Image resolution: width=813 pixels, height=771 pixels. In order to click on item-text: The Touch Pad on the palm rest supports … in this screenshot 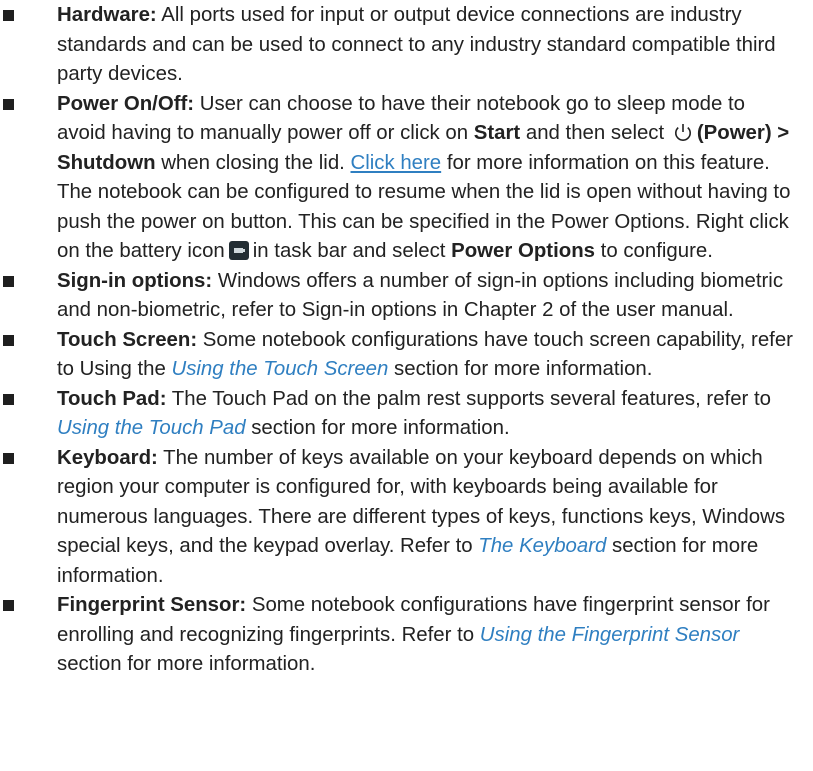, I will do `click(468, 398)`.